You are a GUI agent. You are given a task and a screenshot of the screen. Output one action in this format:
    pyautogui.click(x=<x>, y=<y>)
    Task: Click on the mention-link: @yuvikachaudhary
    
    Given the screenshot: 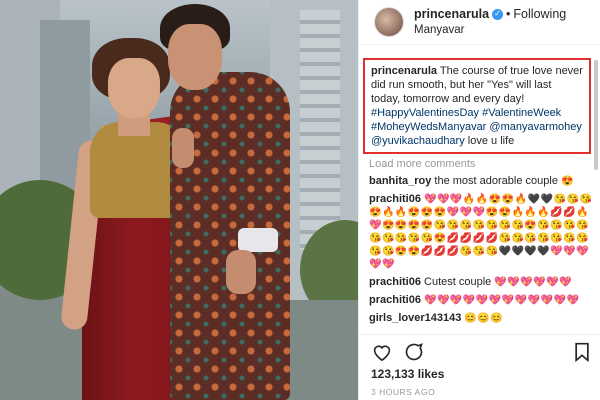 What is the action you would take?
    pyautogui.click(x=418, y=141)
    